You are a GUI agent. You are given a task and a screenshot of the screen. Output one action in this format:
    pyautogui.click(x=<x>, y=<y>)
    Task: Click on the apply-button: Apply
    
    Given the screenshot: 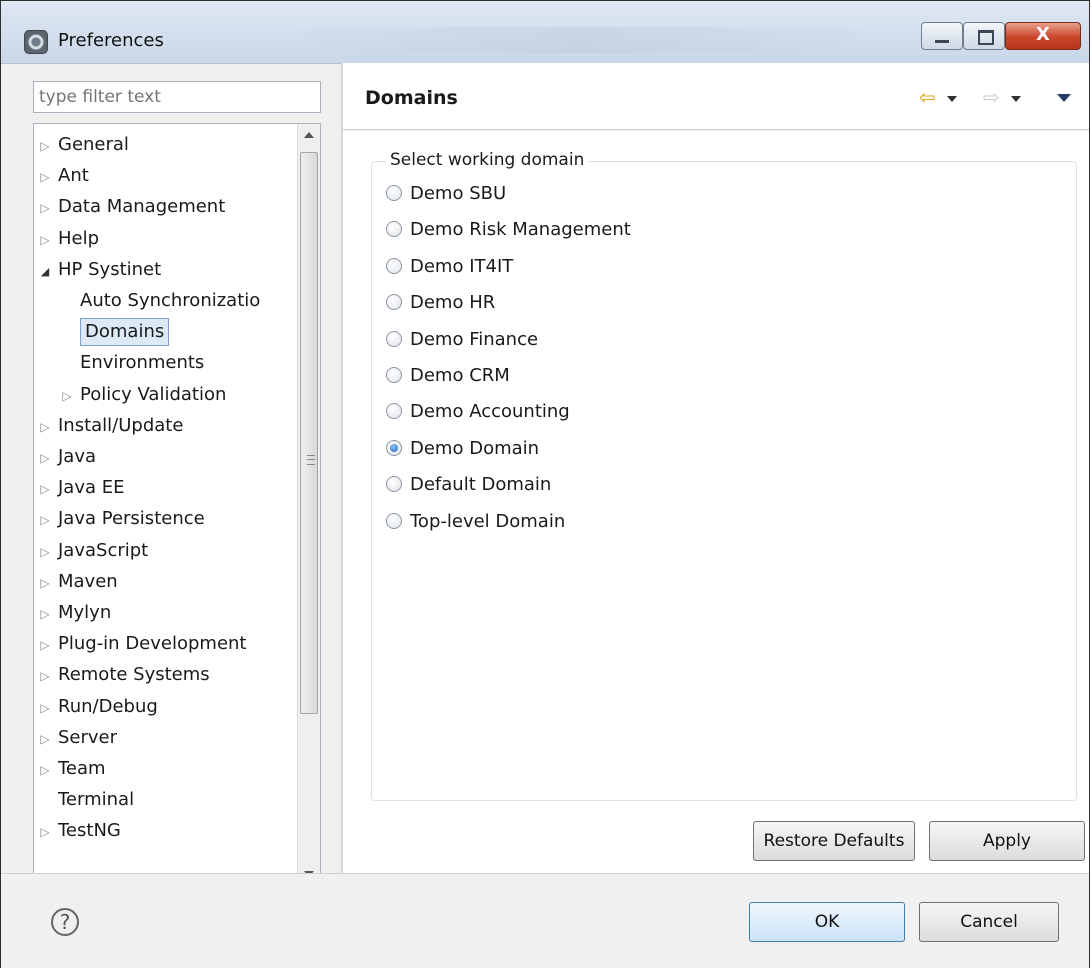 What is the action you would take?
    pyautogui.click(x=1007, y=841)
    